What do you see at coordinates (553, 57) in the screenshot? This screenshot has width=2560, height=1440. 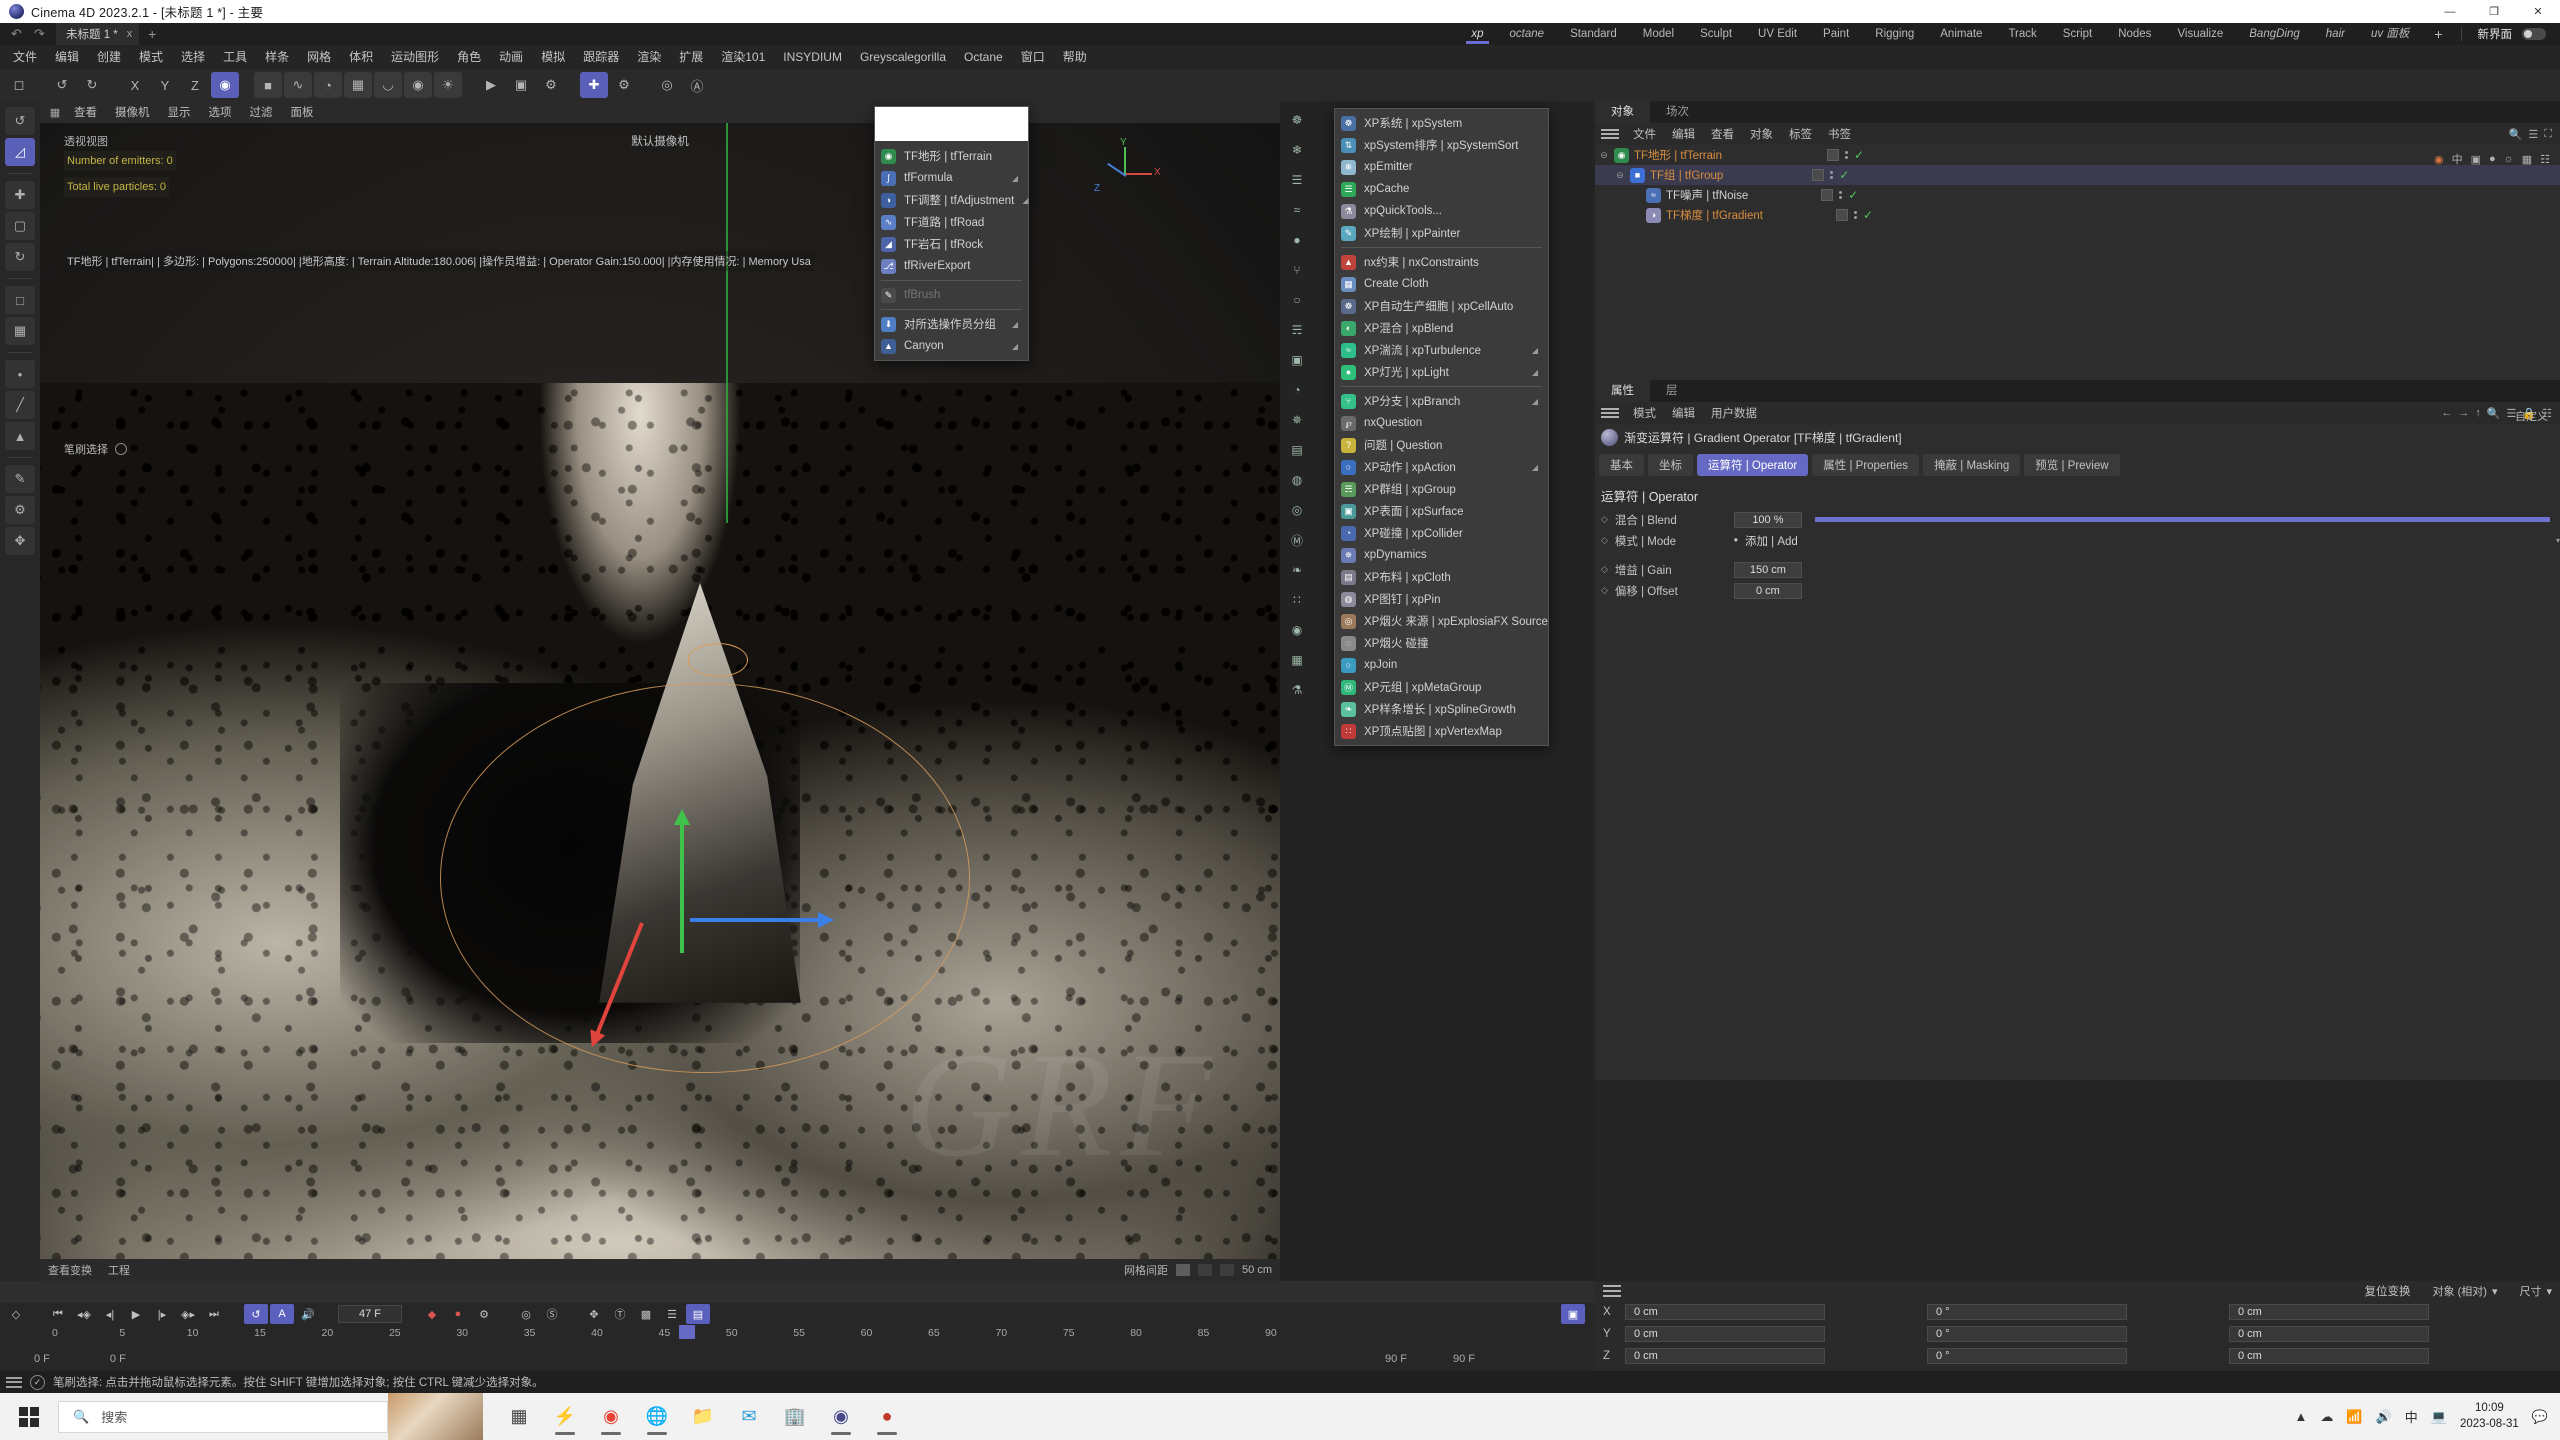 I see `menu-12: 模拟` at bounding box center [553, 57].